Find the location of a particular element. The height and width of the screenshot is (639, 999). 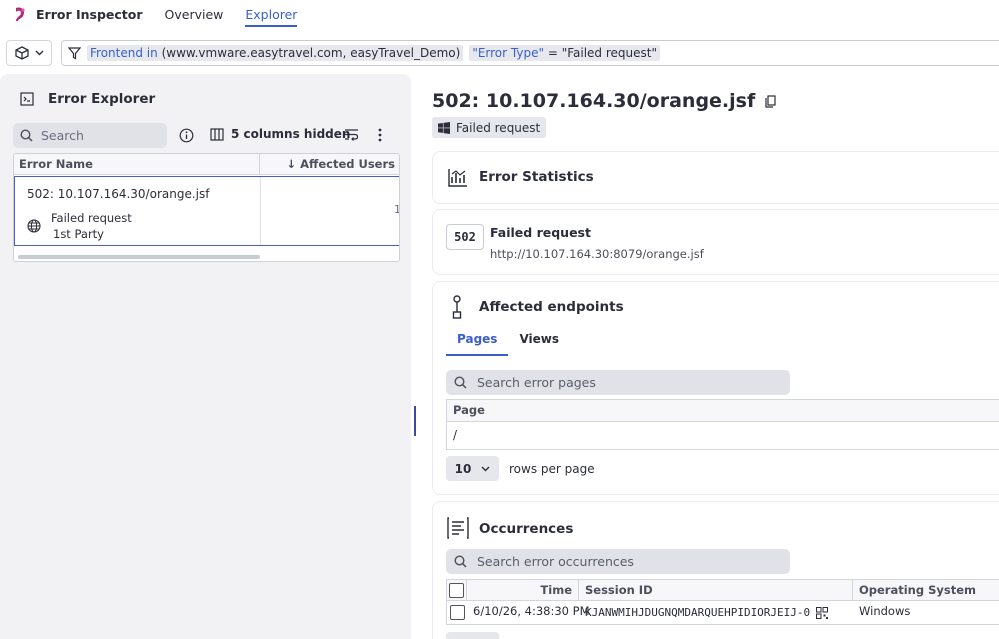

col-error-name: Error Name is located at coordinates (137, 164).